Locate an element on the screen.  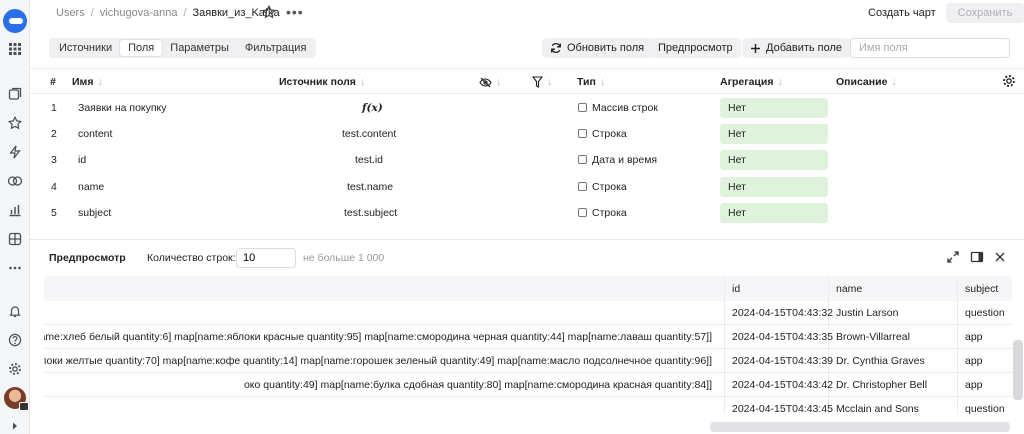
tab-filtering: Фильтрация is located at coordinates (275, 48).